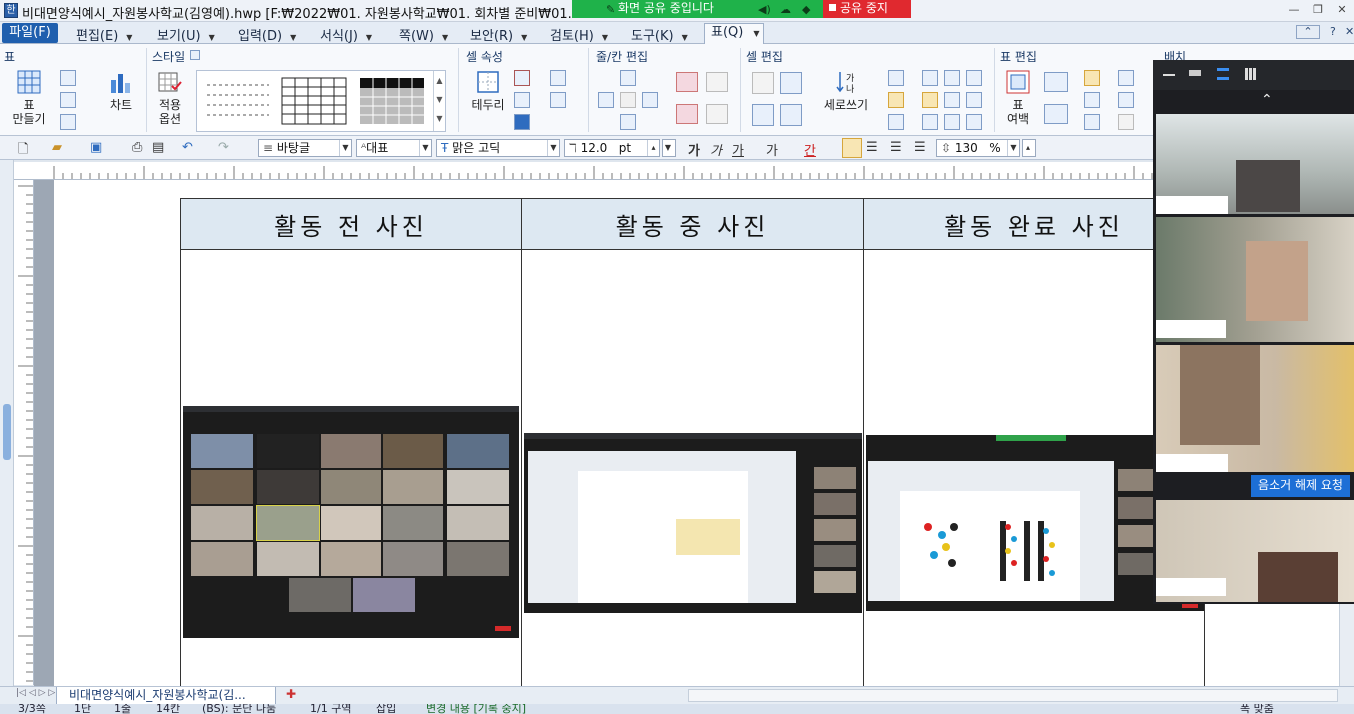 This screenshot has width=1354, height=714. Describe the element at coordinates (1092, 122) in the screenshot. I see `table-fit-icon` at that location.